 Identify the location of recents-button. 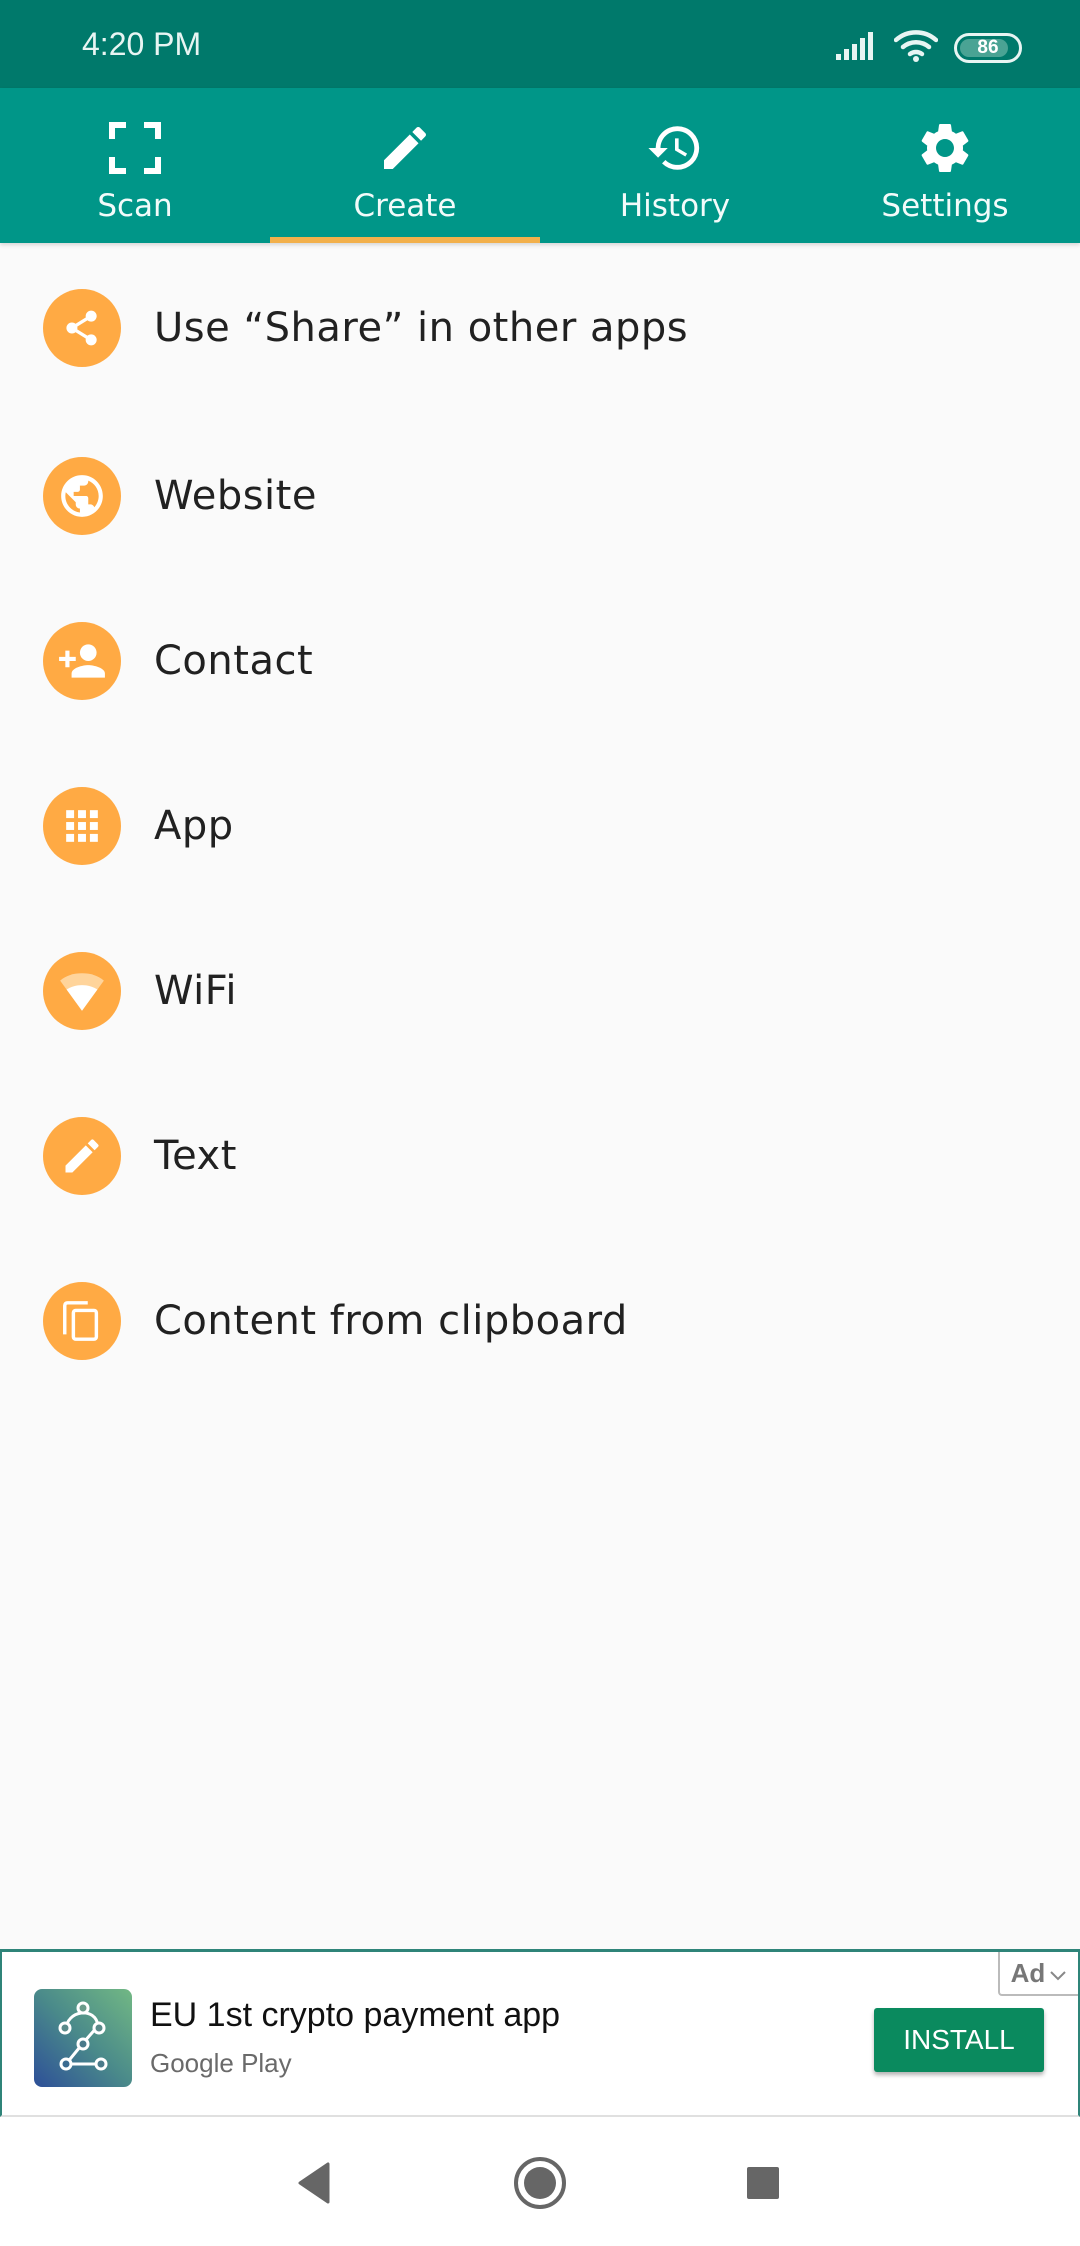
(763, 2183).